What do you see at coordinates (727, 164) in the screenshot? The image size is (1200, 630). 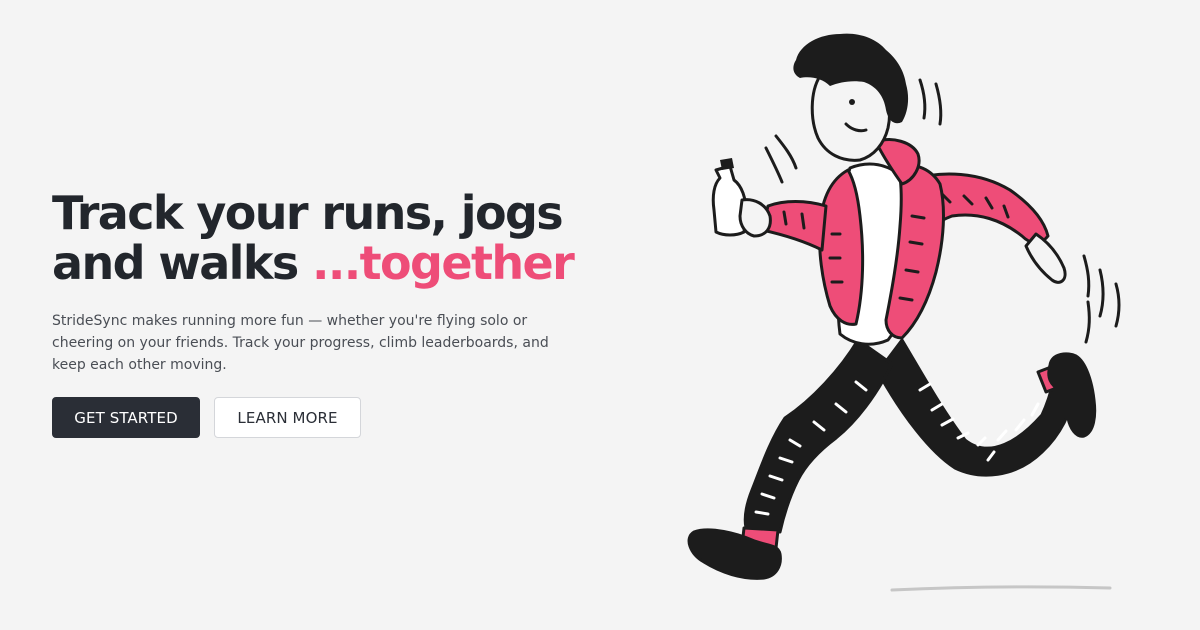 I see `bottle-cap` at bounding box center [727, 164].